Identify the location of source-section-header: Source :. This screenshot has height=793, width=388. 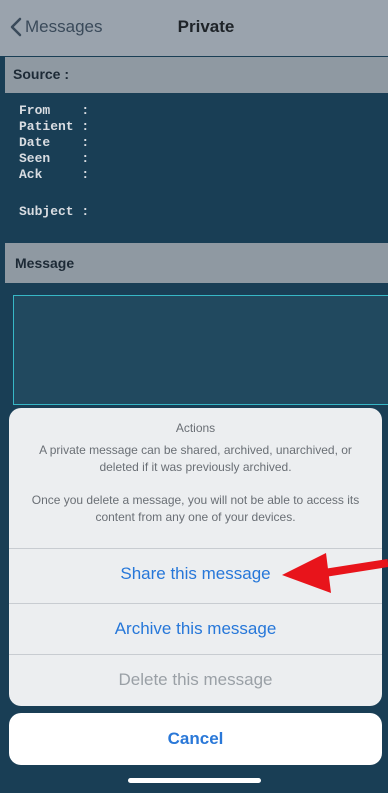
(196, 75).